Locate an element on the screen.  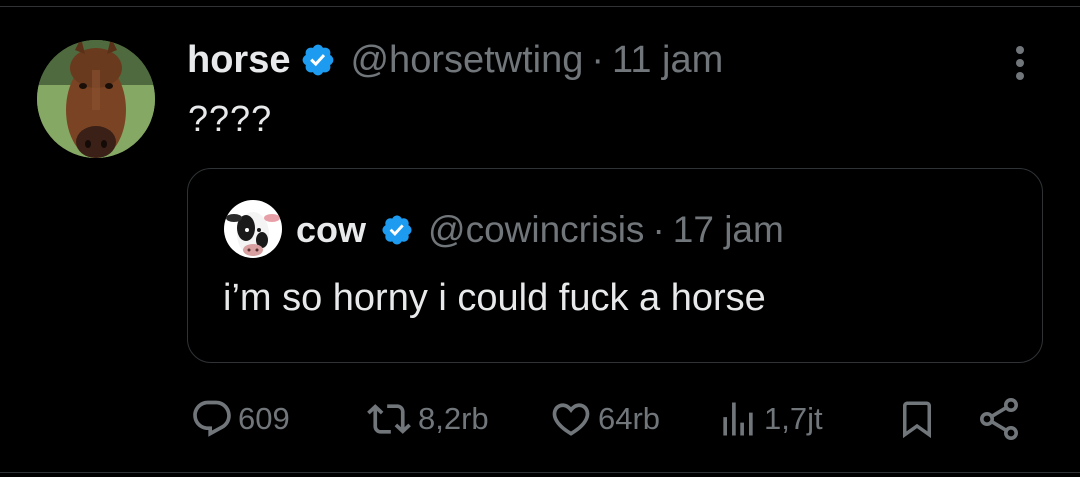
bookmark-button is located at coordinates (917, 419).